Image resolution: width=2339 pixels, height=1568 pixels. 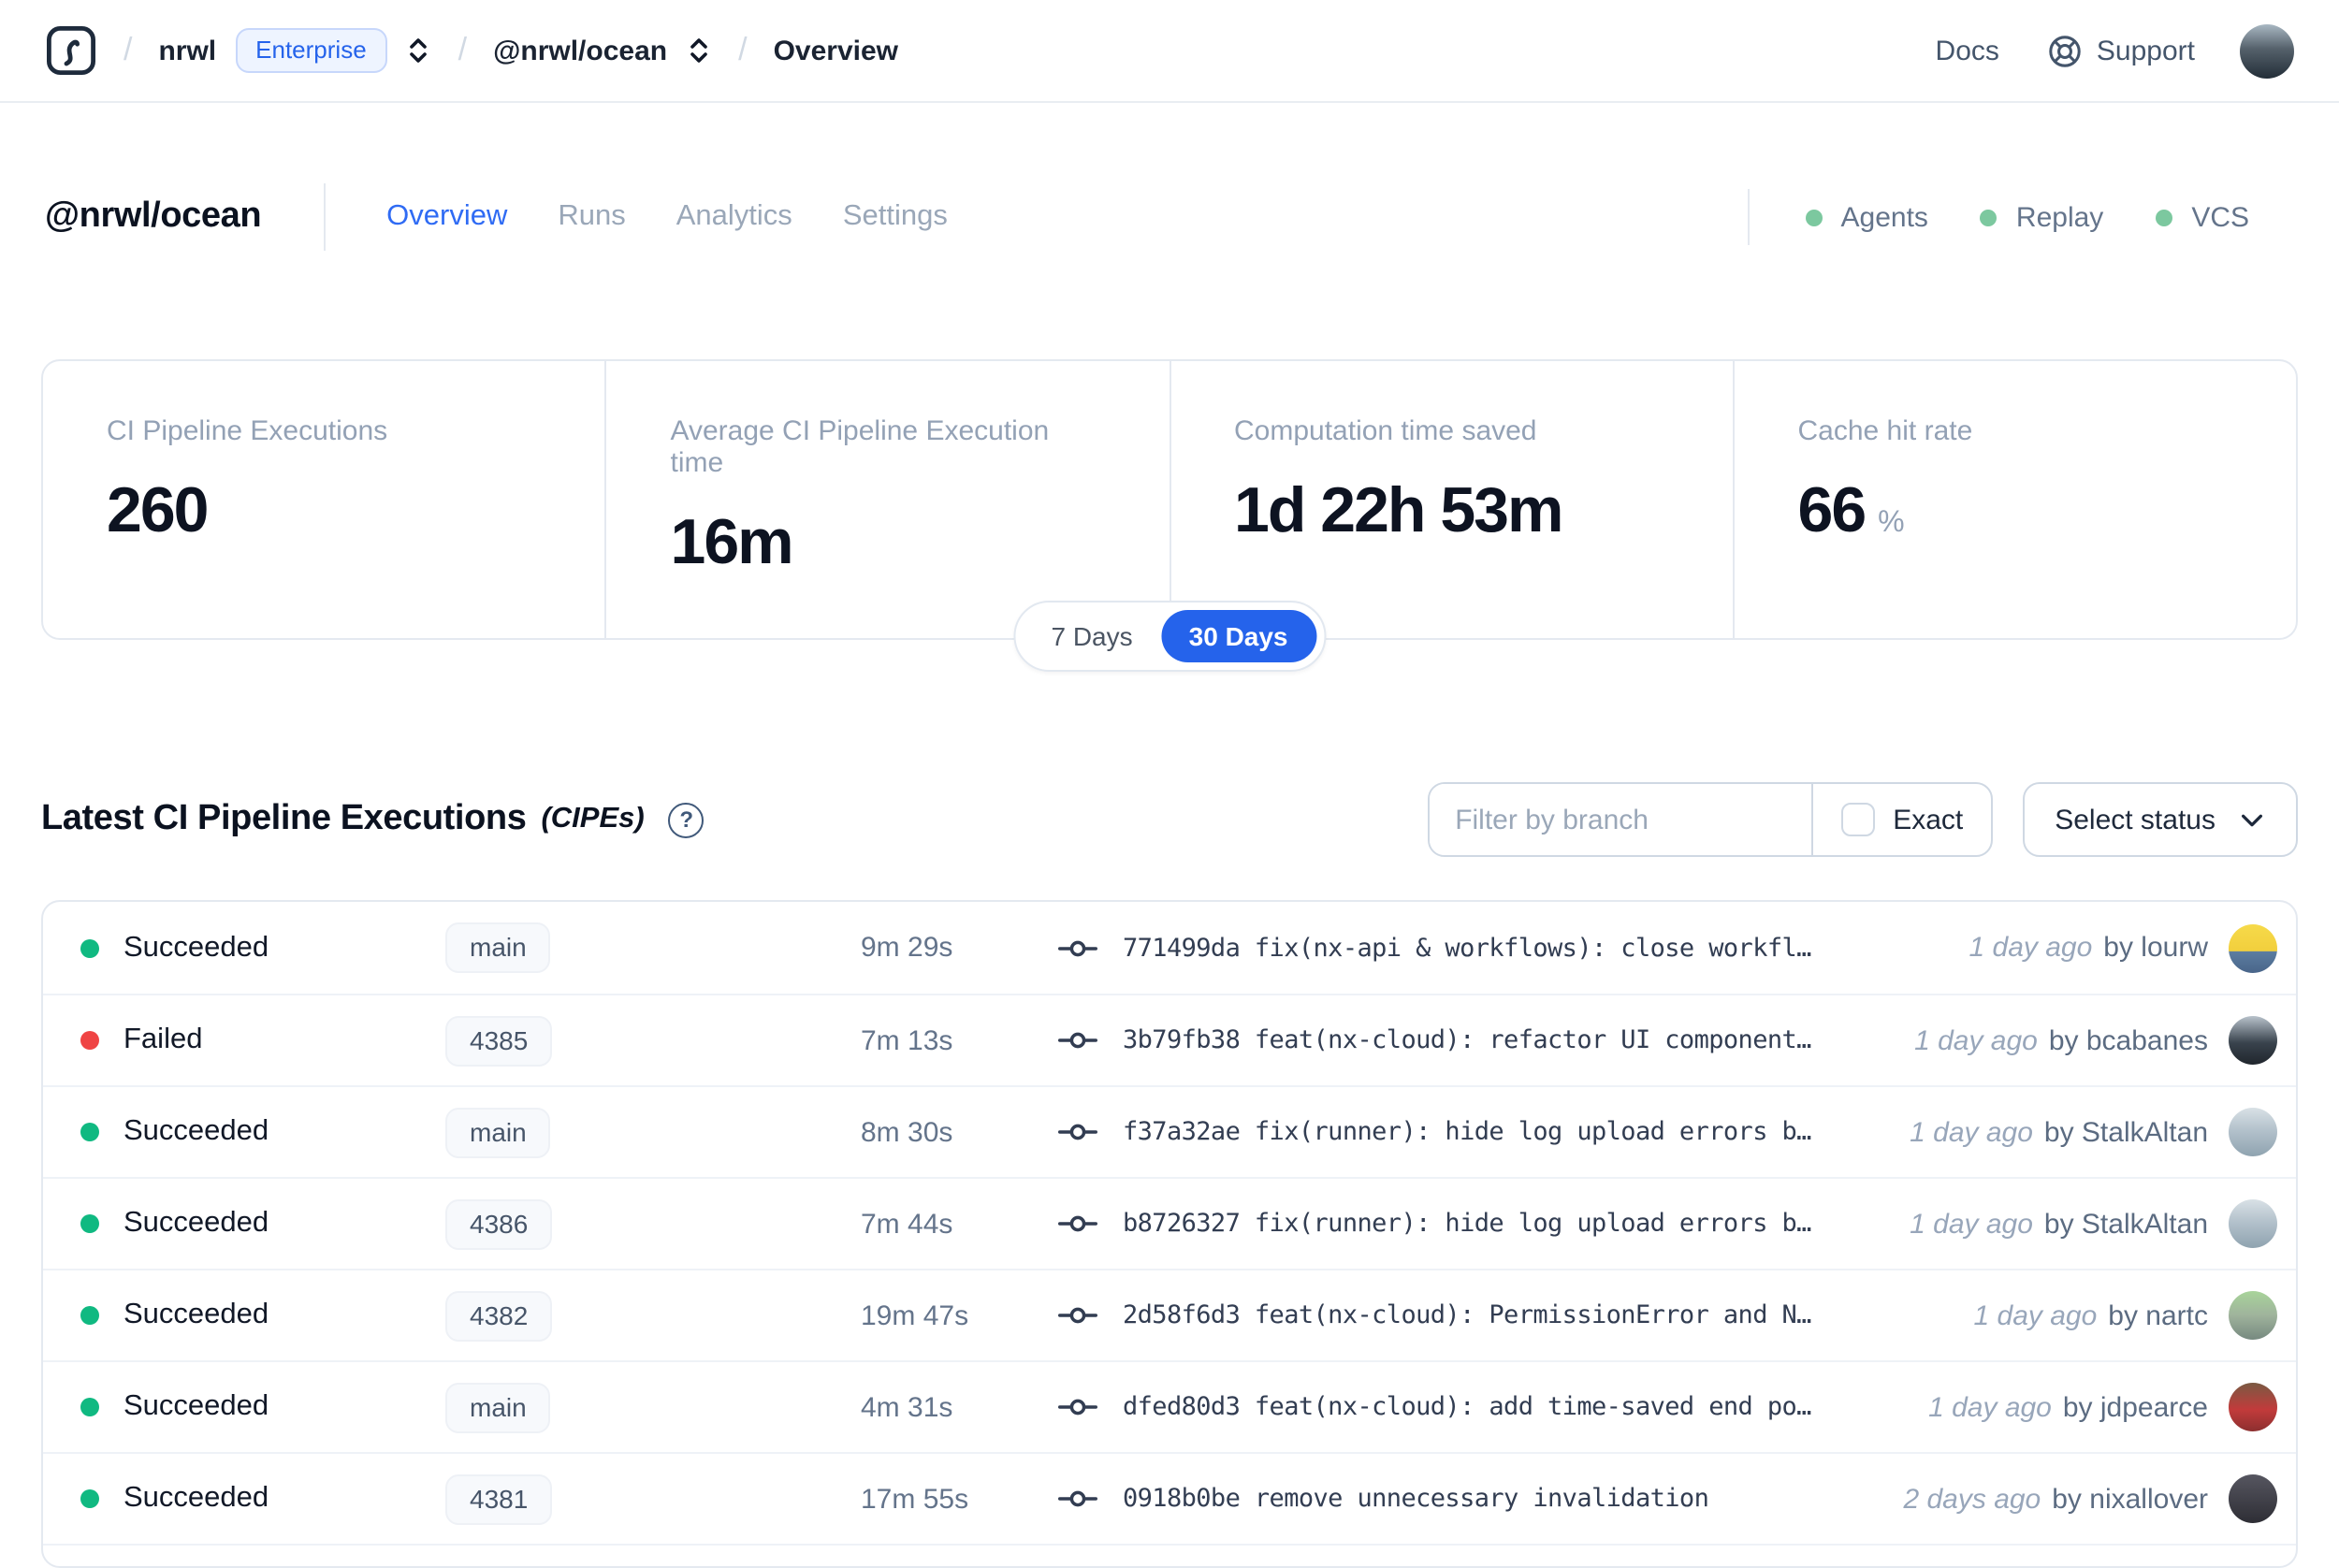 I want to click on stat-label: Cache hit rate, so click(x=1885, y=431).